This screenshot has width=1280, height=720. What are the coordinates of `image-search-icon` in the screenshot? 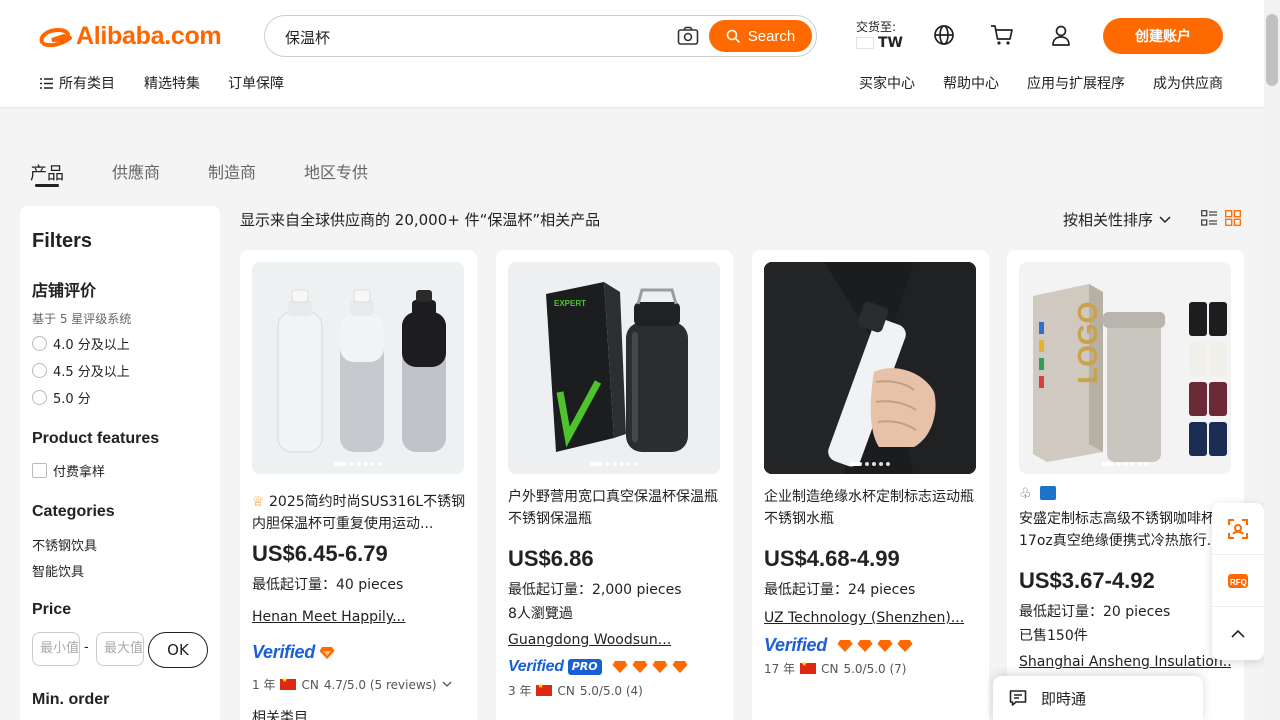 It's located at (689, 37).